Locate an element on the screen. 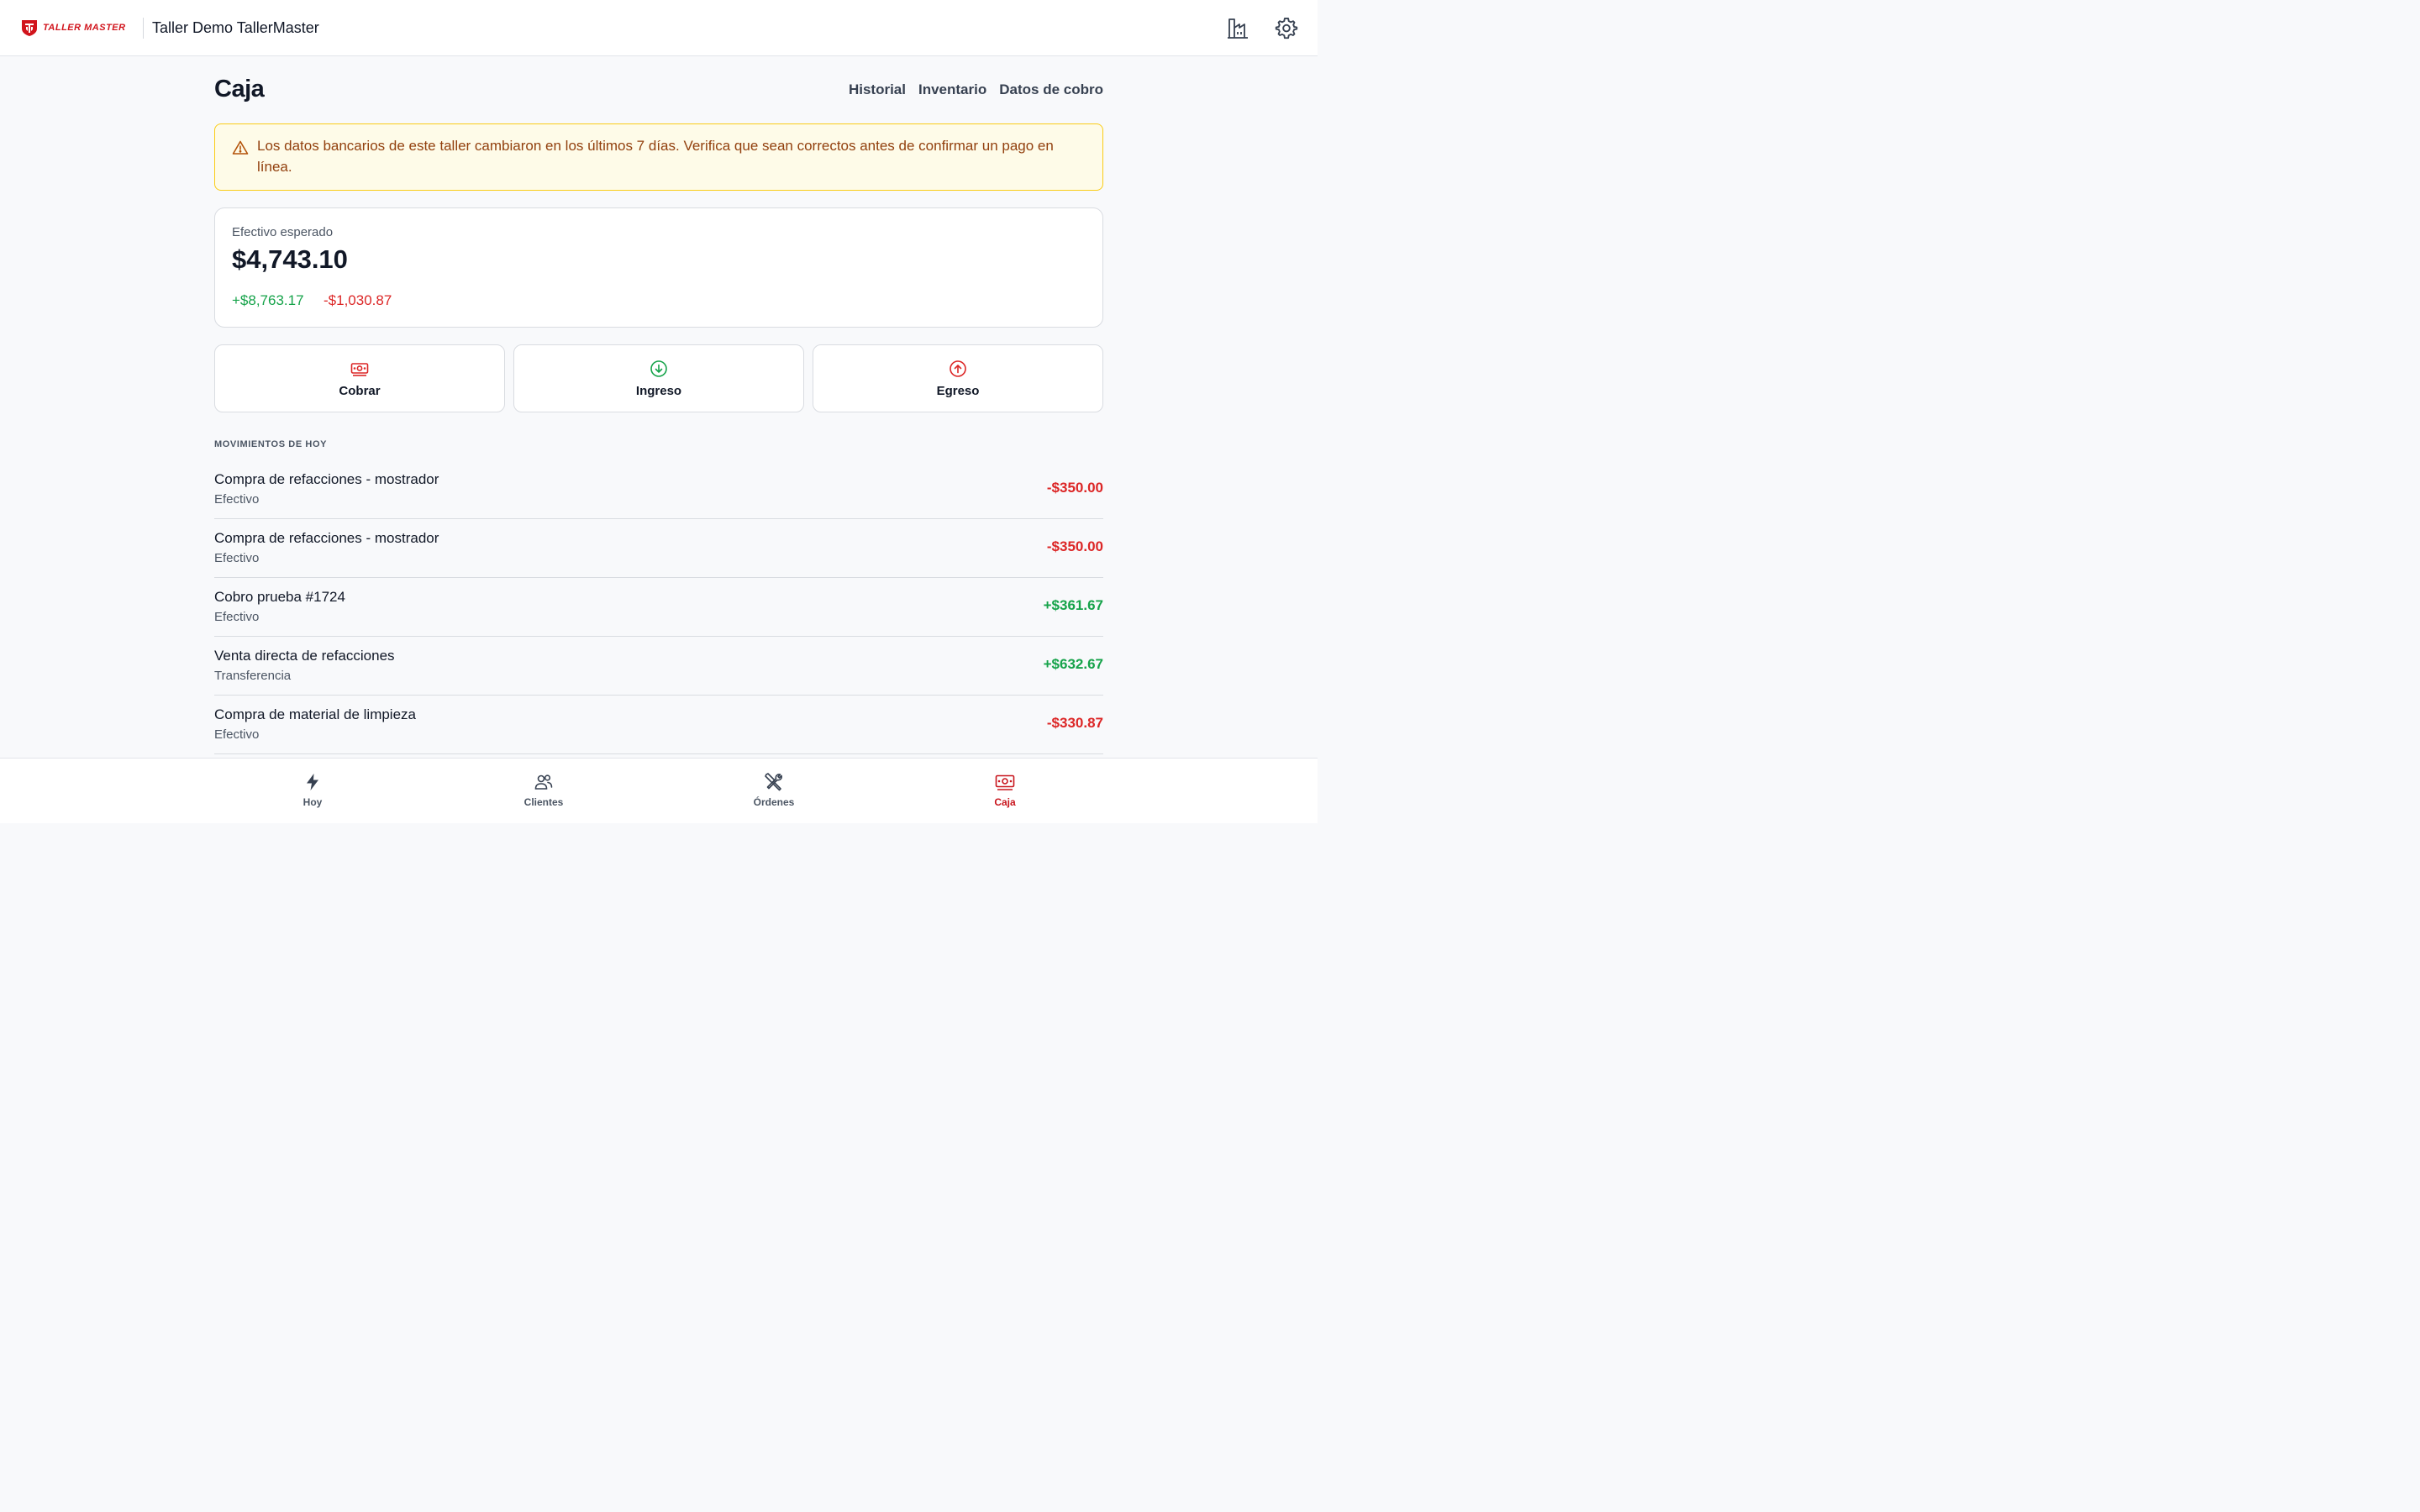 This screenshot has width=2420, height=1512. expected-cash-amount: $4,743.10 is located at coordinates (290, 259).